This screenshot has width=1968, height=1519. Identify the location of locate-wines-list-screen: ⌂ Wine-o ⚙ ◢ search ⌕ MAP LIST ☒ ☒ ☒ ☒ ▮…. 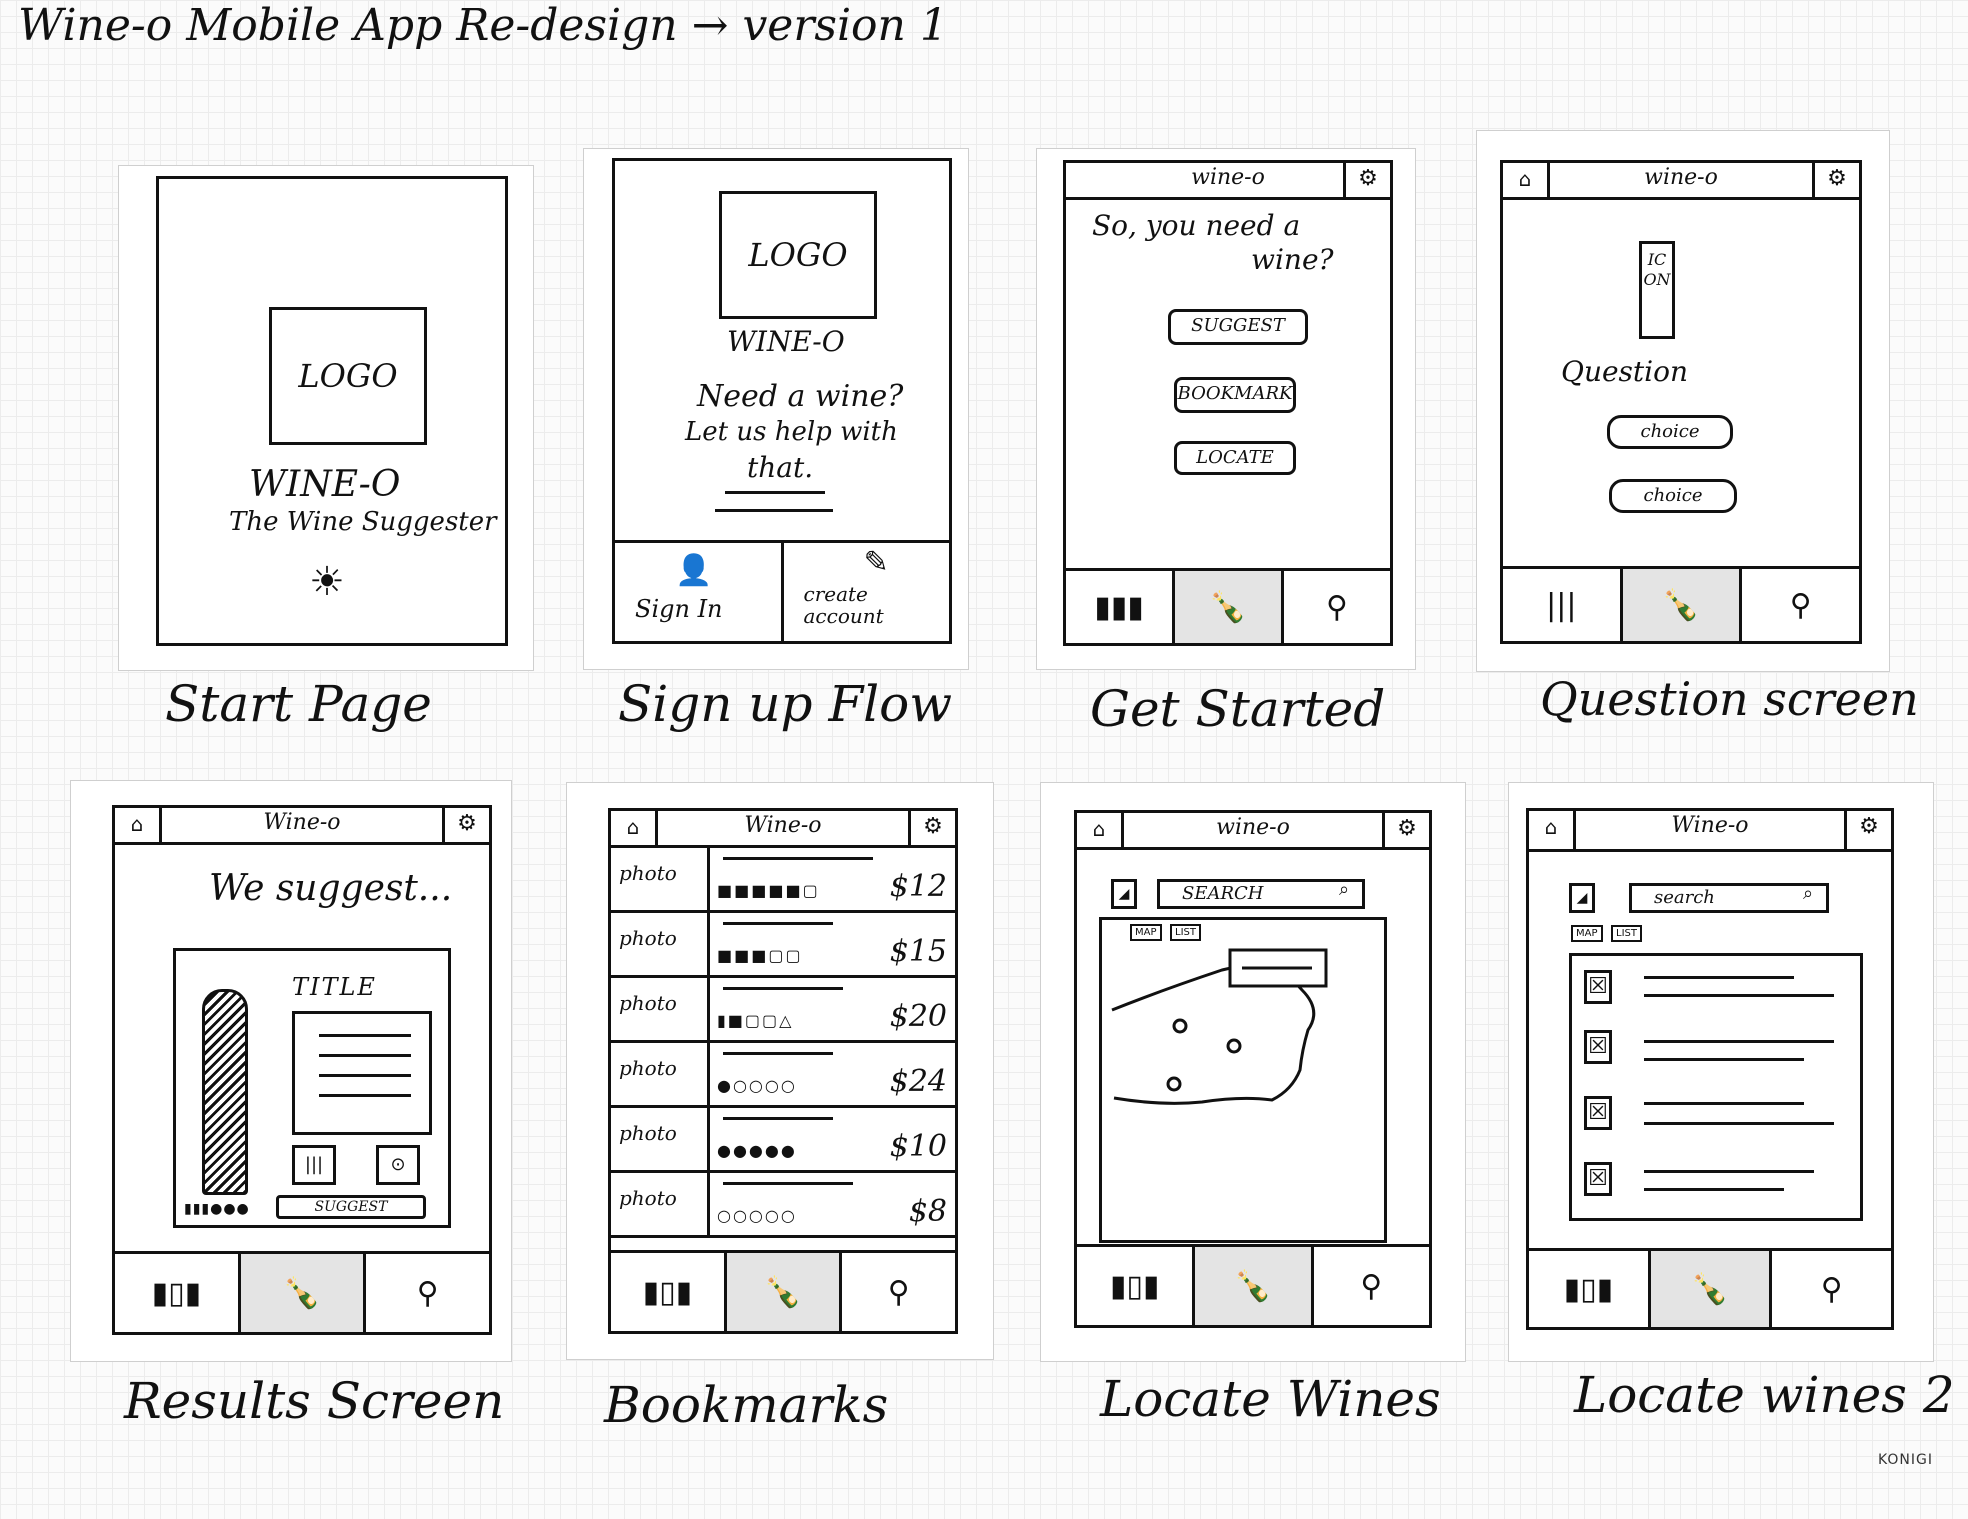
(1710, 1069).